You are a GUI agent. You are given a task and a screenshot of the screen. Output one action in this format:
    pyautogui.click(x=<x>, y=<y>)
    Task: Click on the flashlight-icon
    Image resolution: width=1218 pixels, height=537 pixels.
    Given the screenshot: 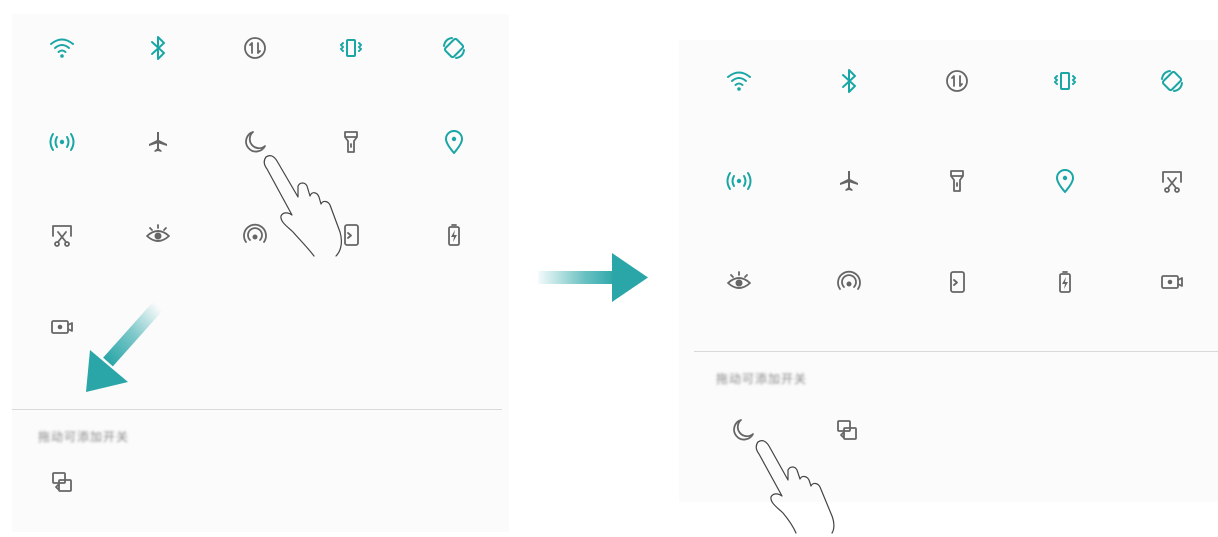 What is the action you would take?
    pyautogui.click(x=957, y=181)
    